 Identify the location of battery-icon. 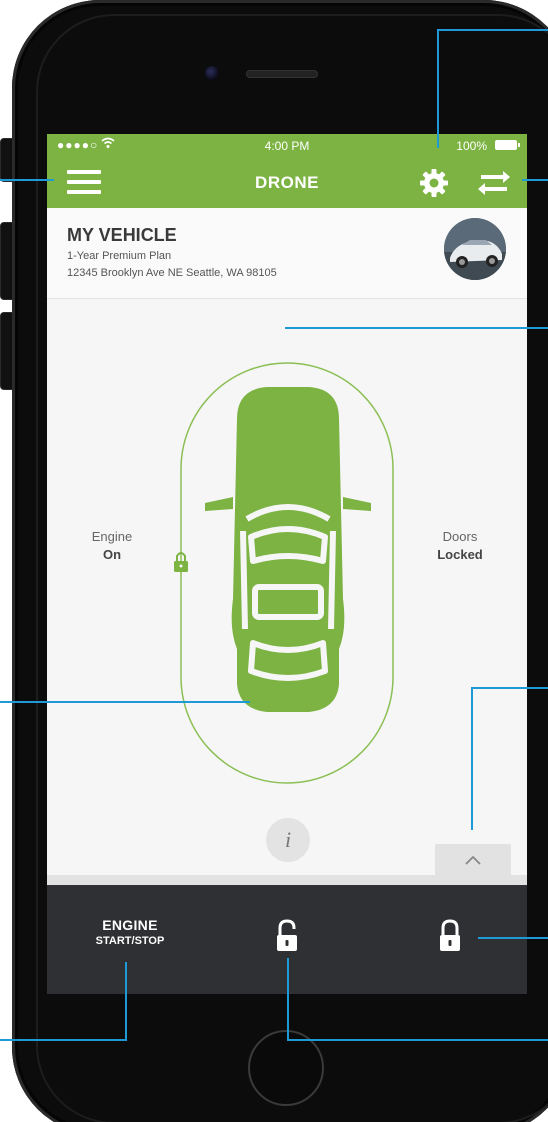
(507, 145).